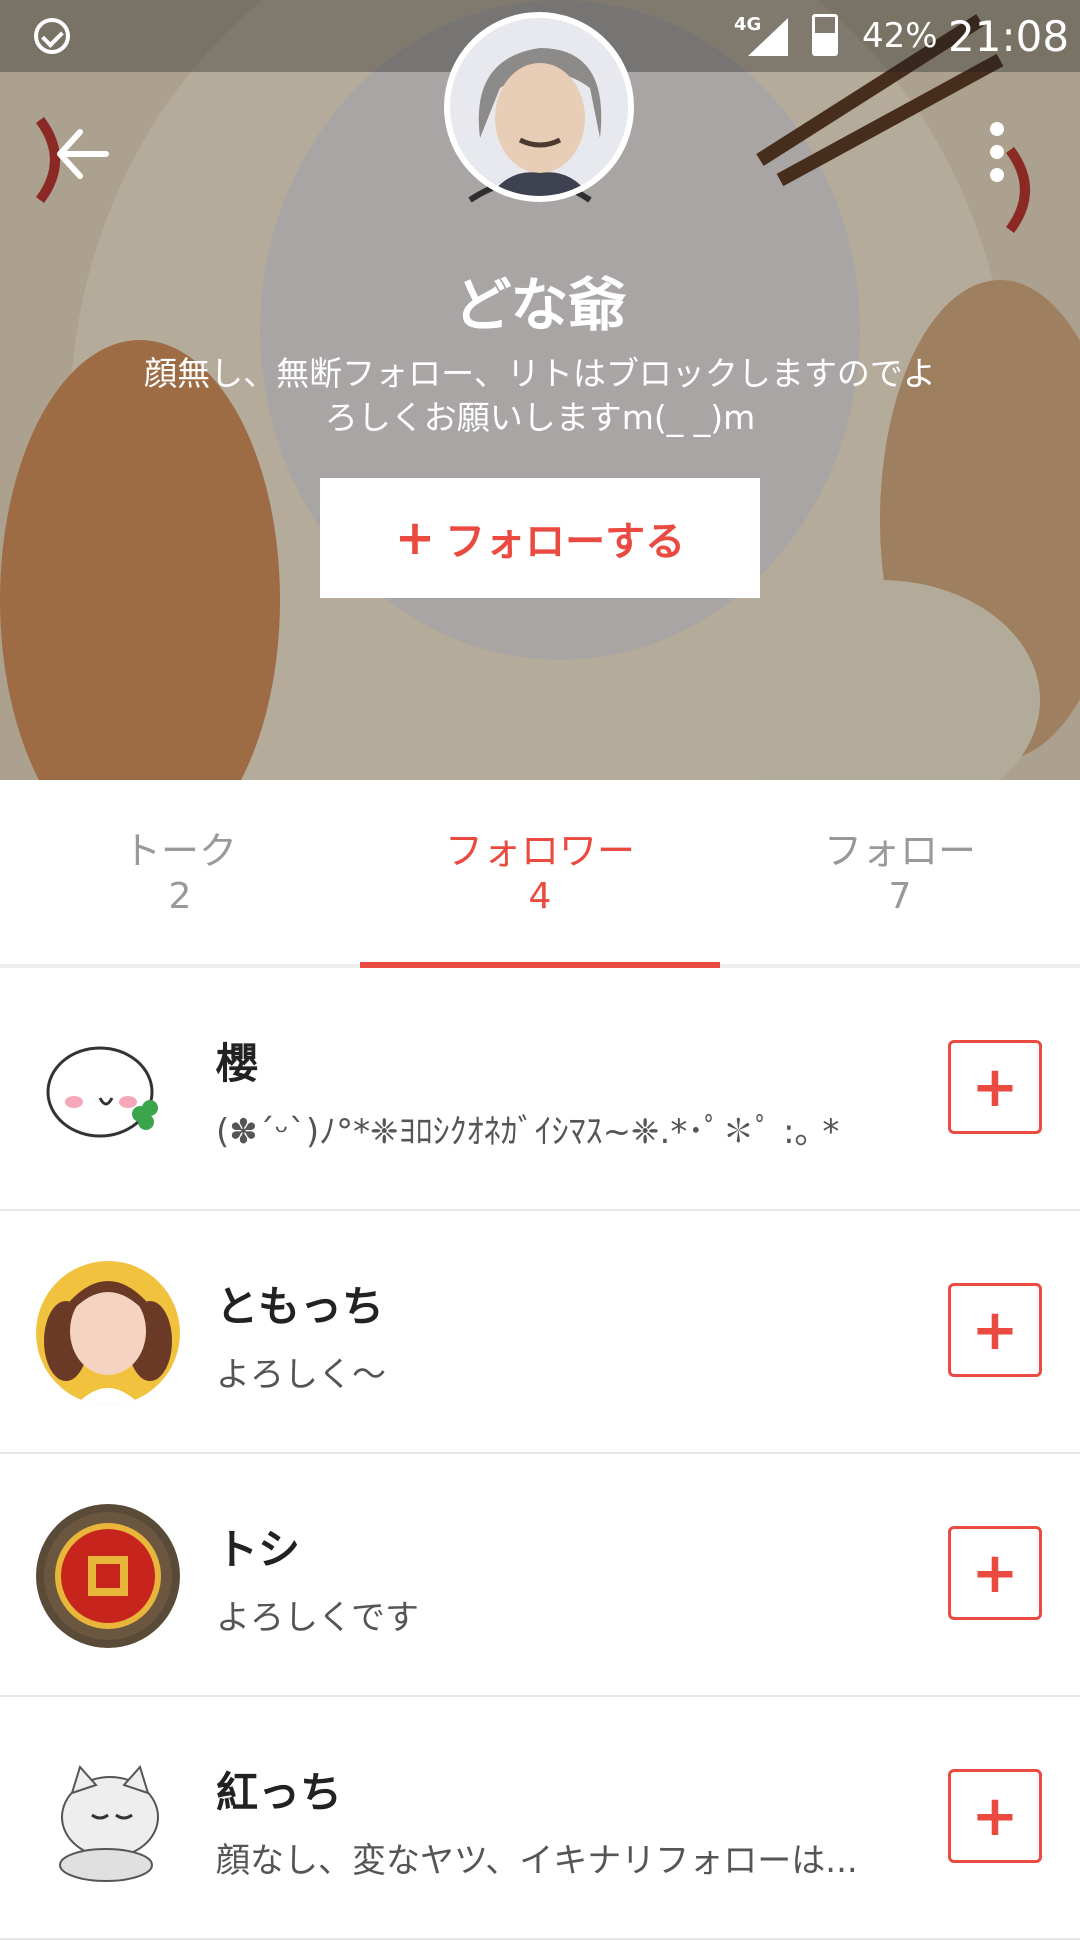 The width and height of the screenshot is (1080, 1940). Describe the element at coordinates (279, 1792) in the screenshot. I see `follower-name: 紅っち` at that location.